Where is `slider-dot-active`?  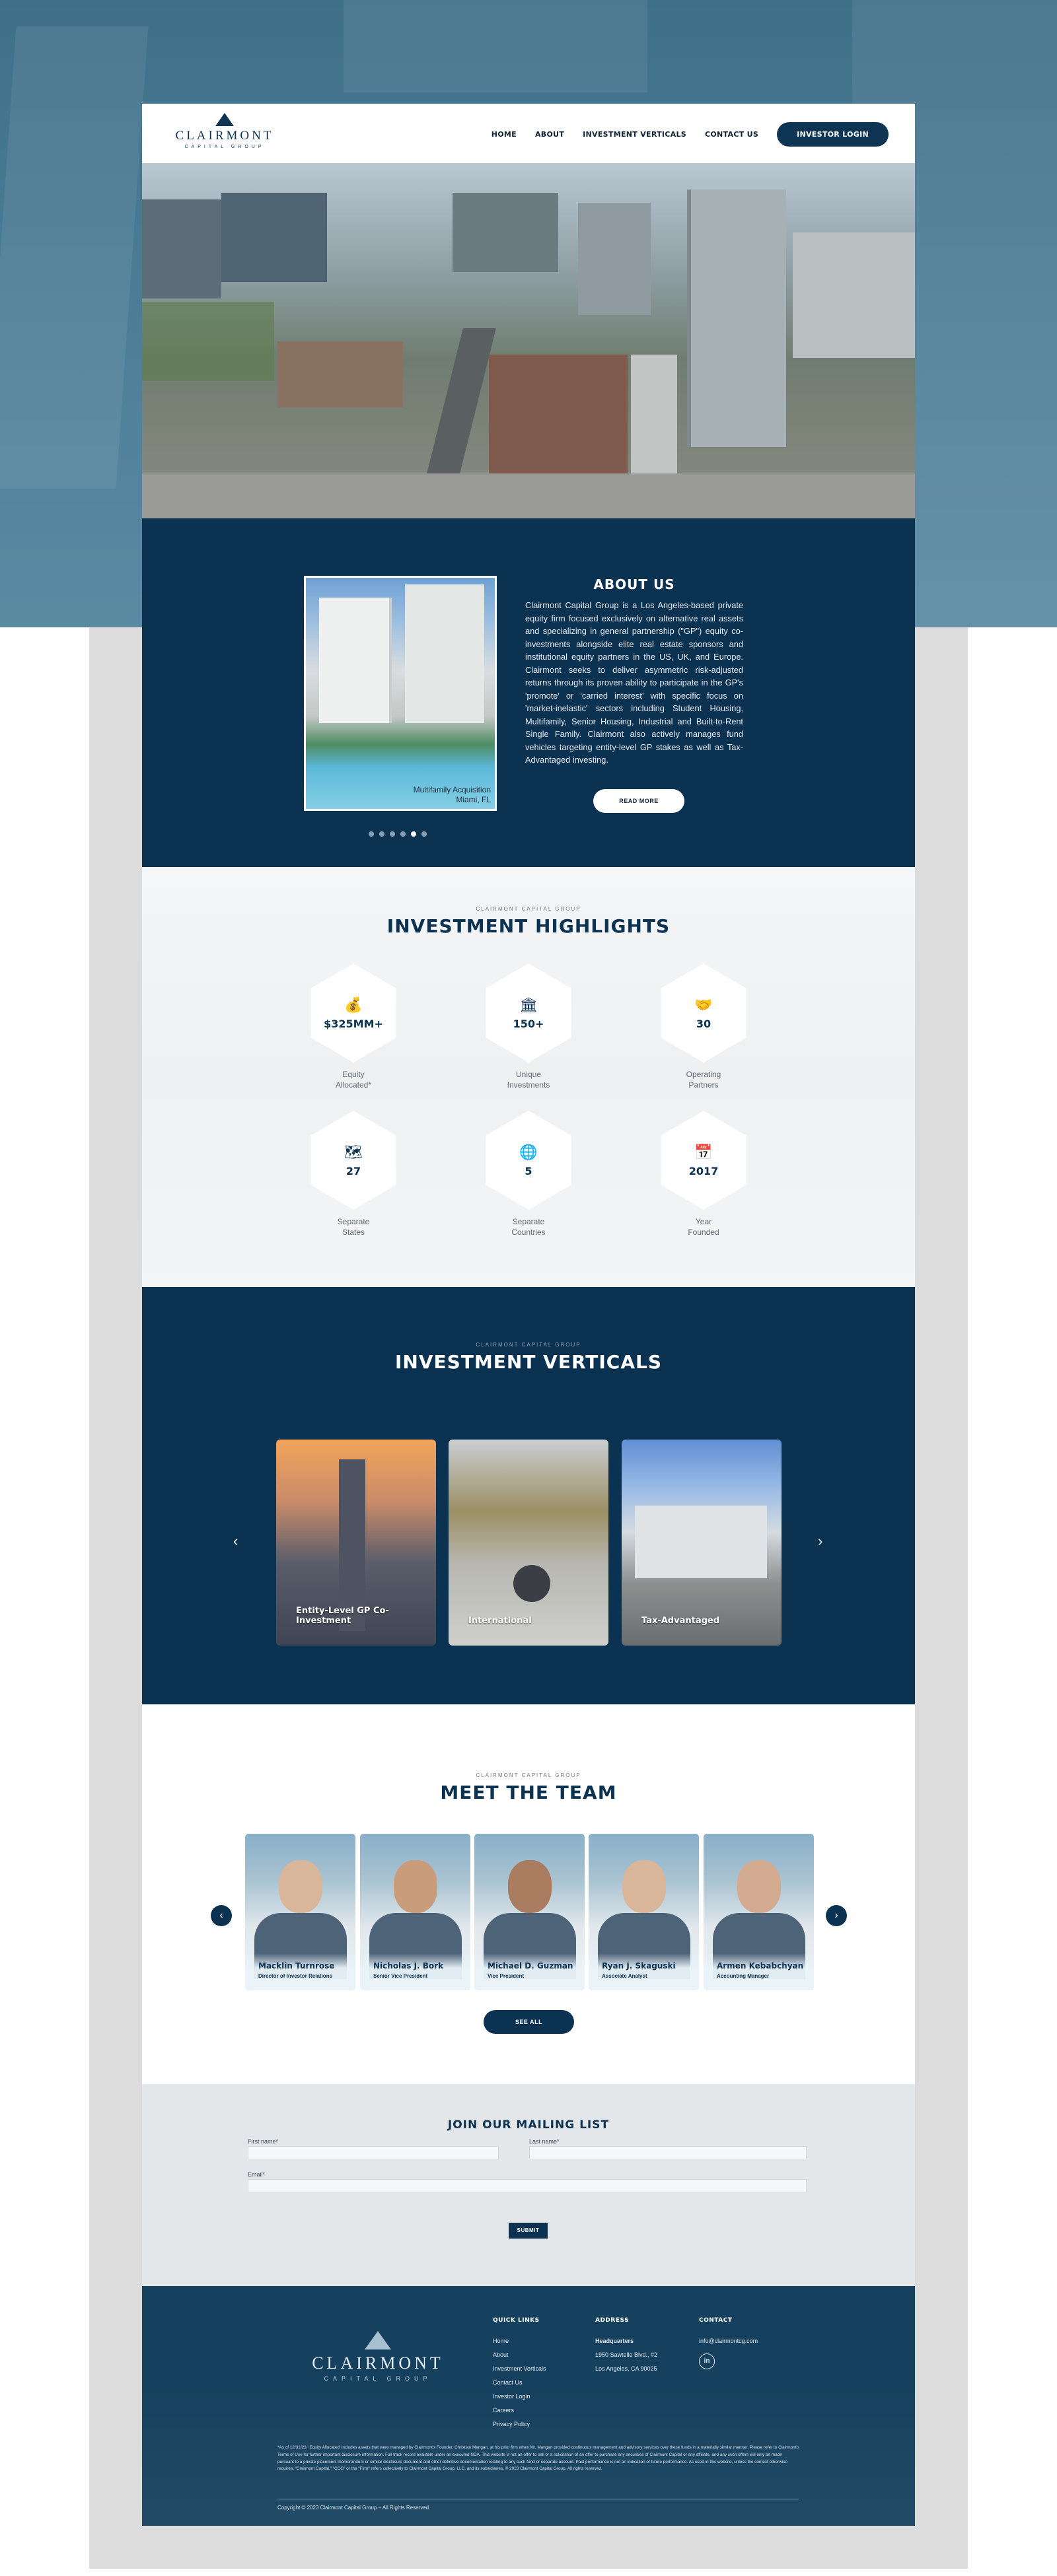 slider-dot-active is located at coordinates (414, 834).